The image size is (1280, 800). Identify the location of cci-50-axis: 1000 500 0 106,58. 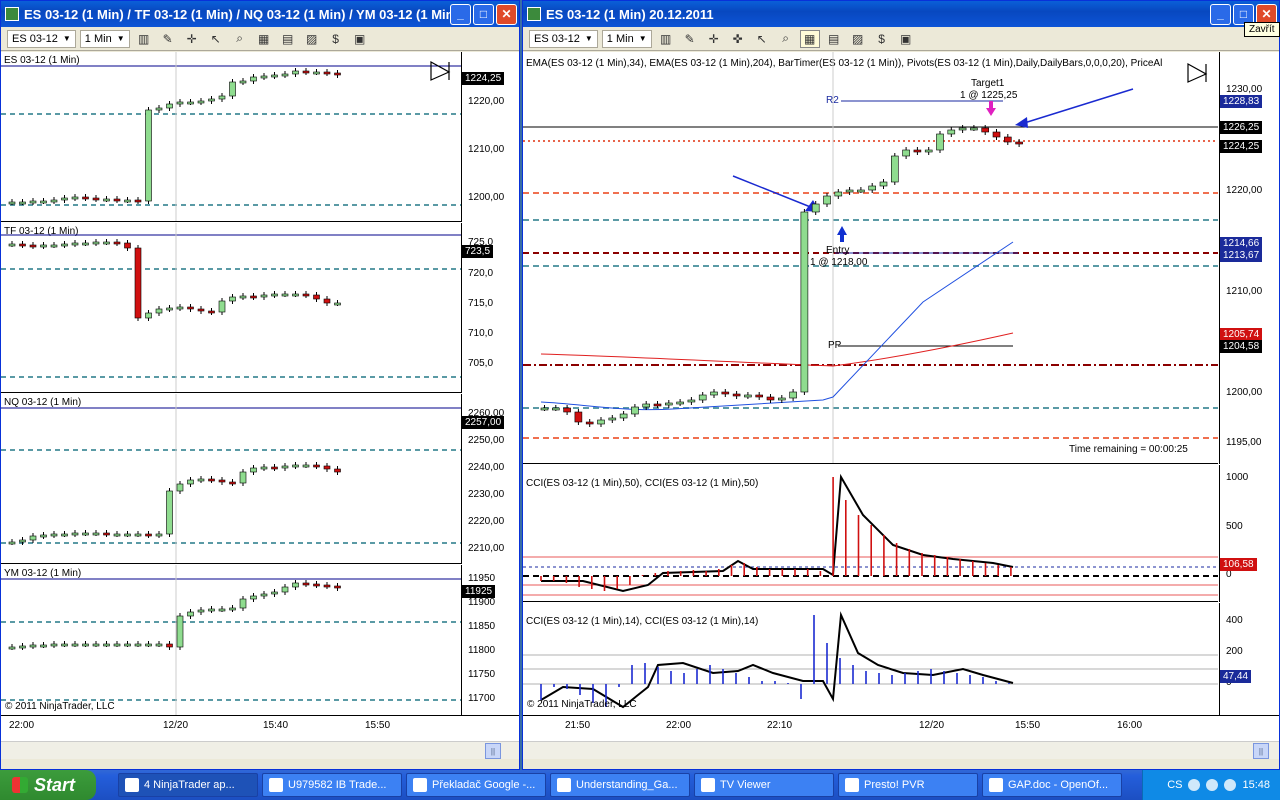
(1249, 533).